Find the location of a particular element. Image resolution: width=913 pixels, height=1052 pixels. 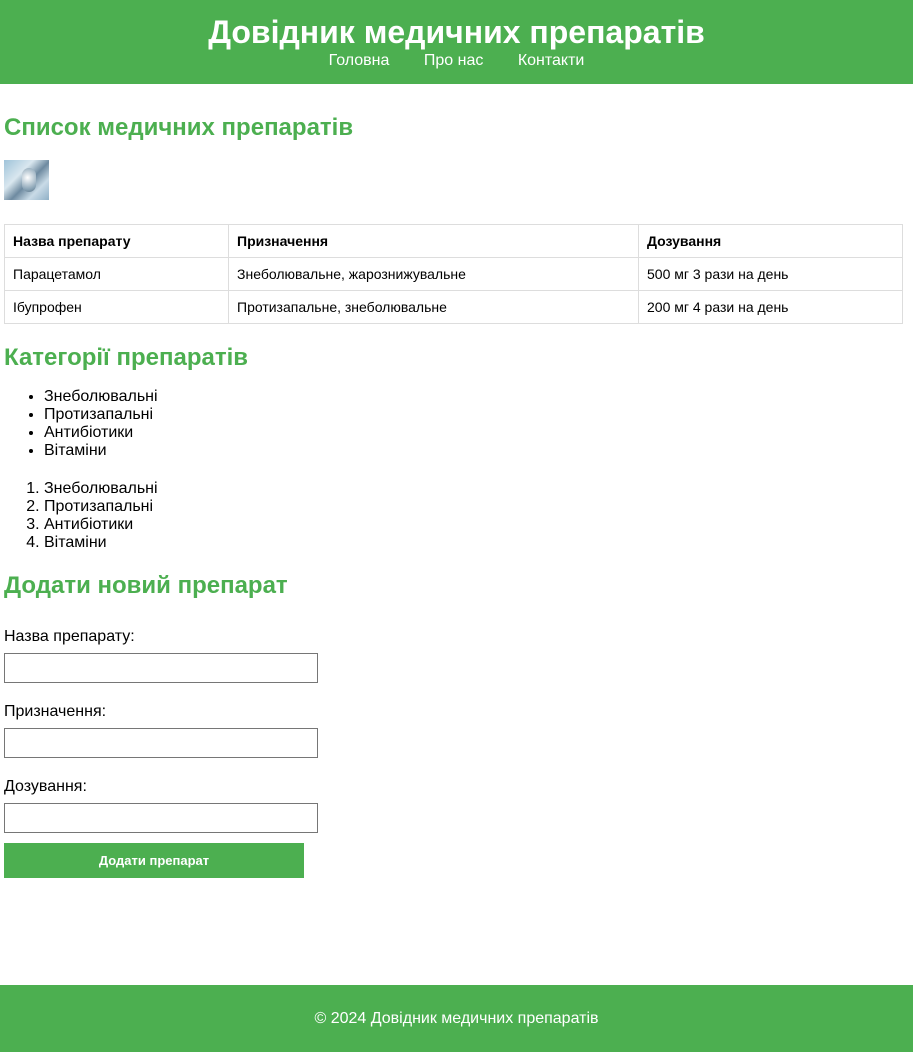

main-nav: Головна Про нас Контакти is located at coordinates (456, 61).